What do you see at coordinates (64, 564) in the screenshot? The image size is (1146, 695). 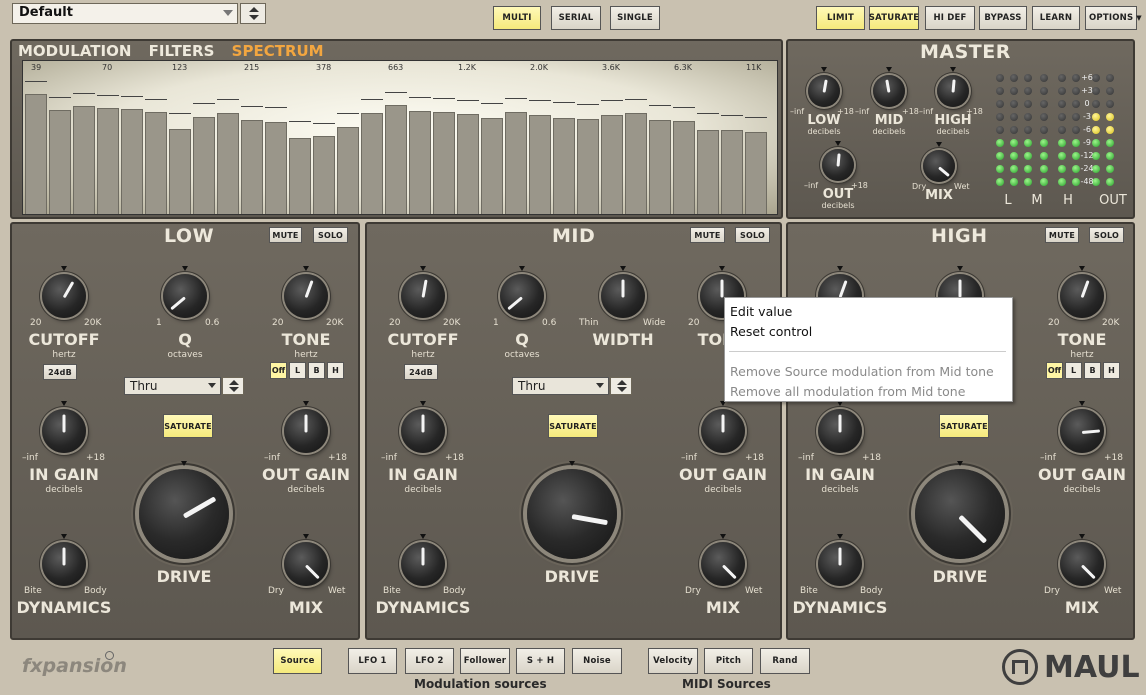 I see `low-dynamics-knob` at bounding box center [64, 564].